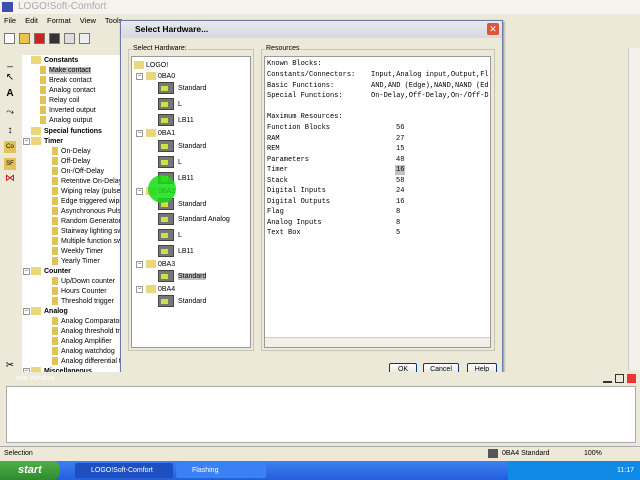  What do you see at coordinates (493, 29) in the screenshot?
I see `close-icon: ✕` at bounding box center [493, 29].